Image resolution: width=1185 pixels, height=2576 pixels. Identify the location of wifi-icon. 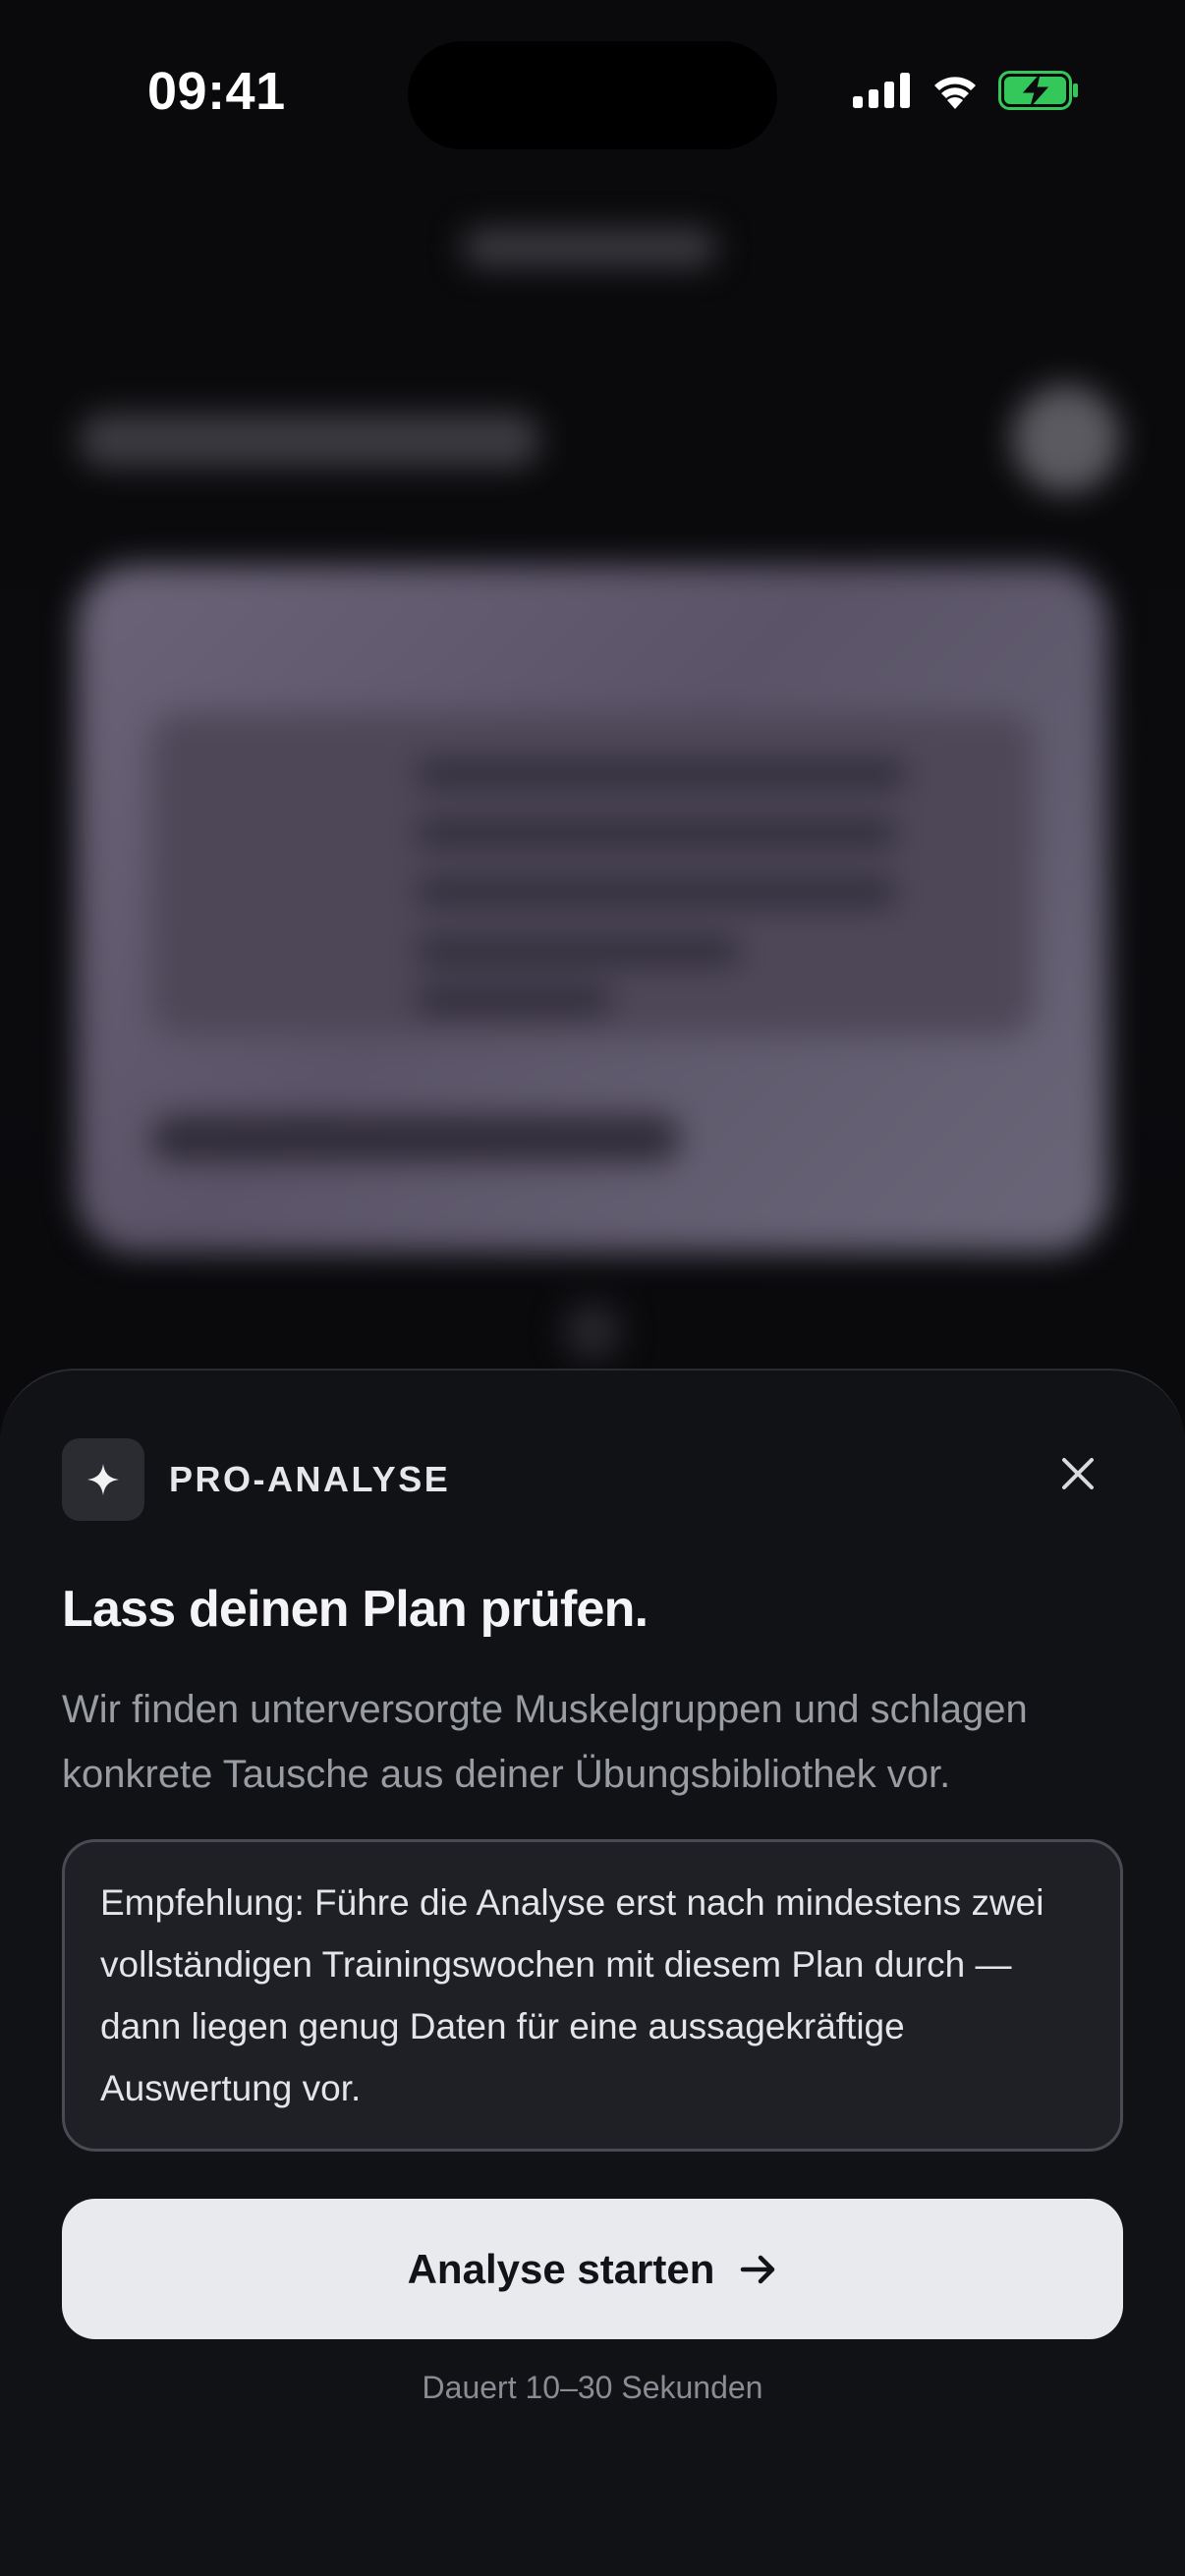
(955, 93).